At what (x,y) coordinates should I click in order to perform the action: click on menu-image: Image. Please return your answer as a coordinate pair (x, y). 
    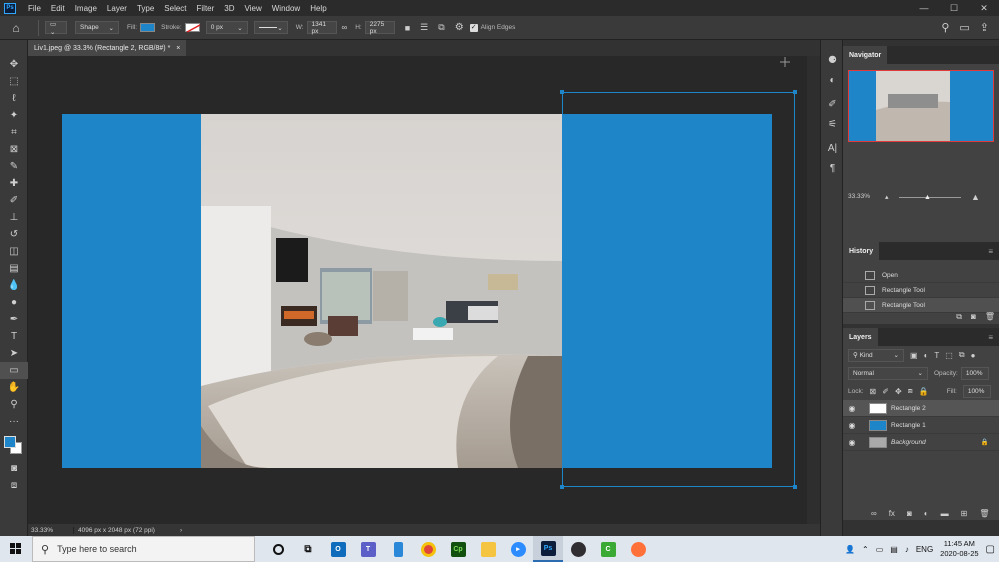
    Looking at the image, I should click on (86, 8).